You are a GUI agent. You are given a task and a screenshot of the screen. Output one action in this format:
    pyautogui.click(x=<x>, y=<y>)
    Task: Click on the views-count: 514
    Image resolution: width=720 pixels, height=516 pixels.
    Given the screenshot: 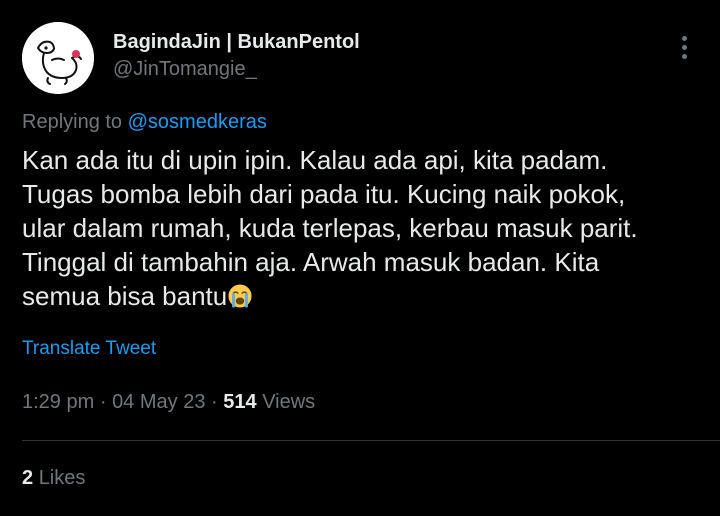 What is the action you would take?
    pyautogui.click(x=239, y=402)
    